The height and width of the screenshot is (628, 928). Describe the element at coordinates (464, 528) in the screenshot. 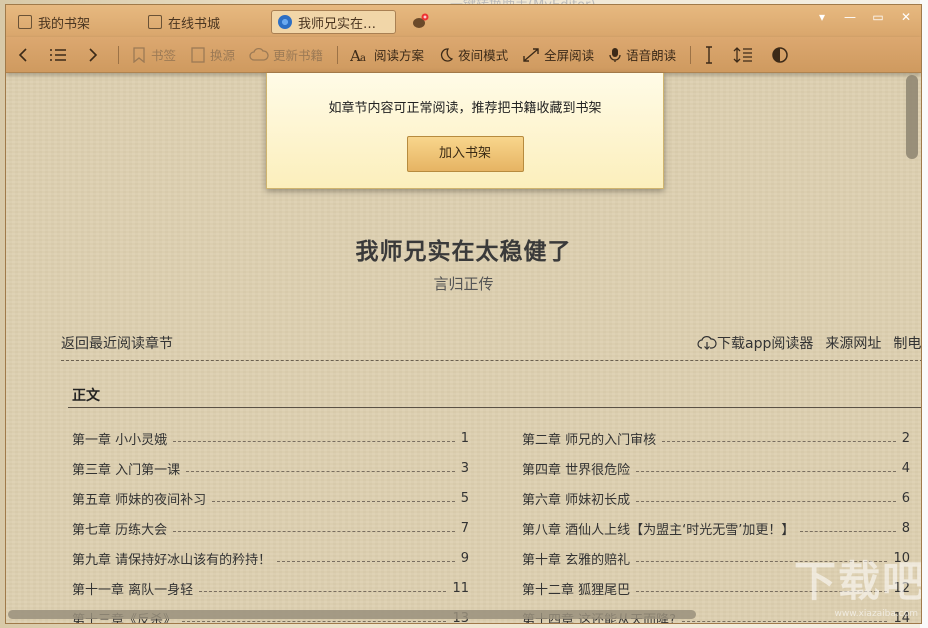

I see `chapter-number: 7` at that location.